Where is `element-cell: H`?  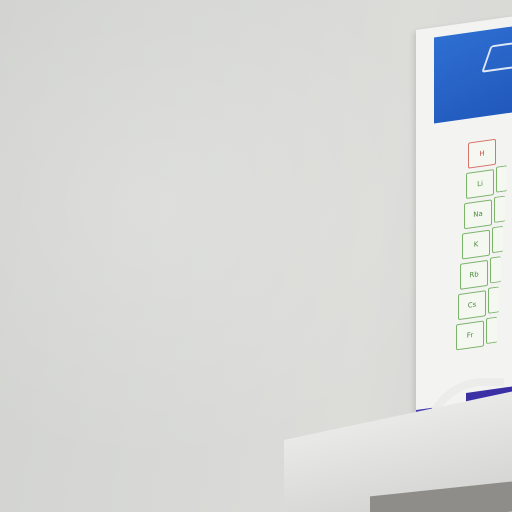
element-cell: H is located at coordinates (482, 153).